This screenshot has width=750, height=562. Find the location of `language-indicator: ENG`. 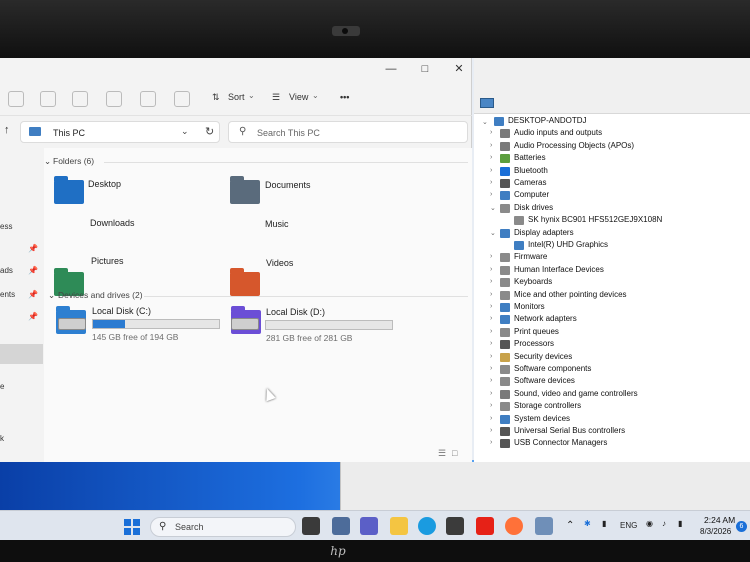

language-indicator: ENG is located at coordinates (628, 525).